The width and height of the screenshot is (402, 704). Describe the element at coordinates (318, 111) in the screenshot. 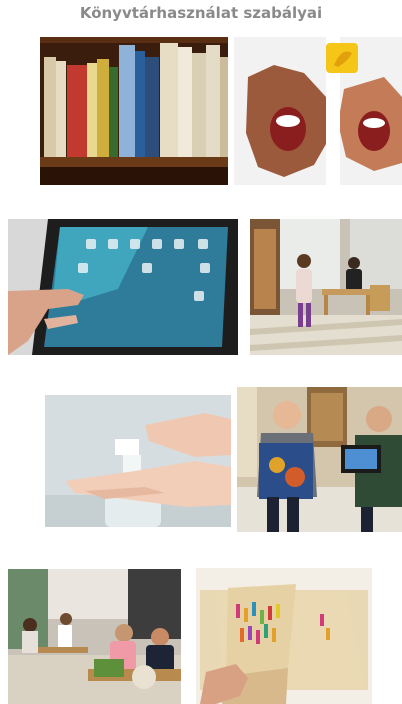

I see `shouting-faces-photo` at that location.